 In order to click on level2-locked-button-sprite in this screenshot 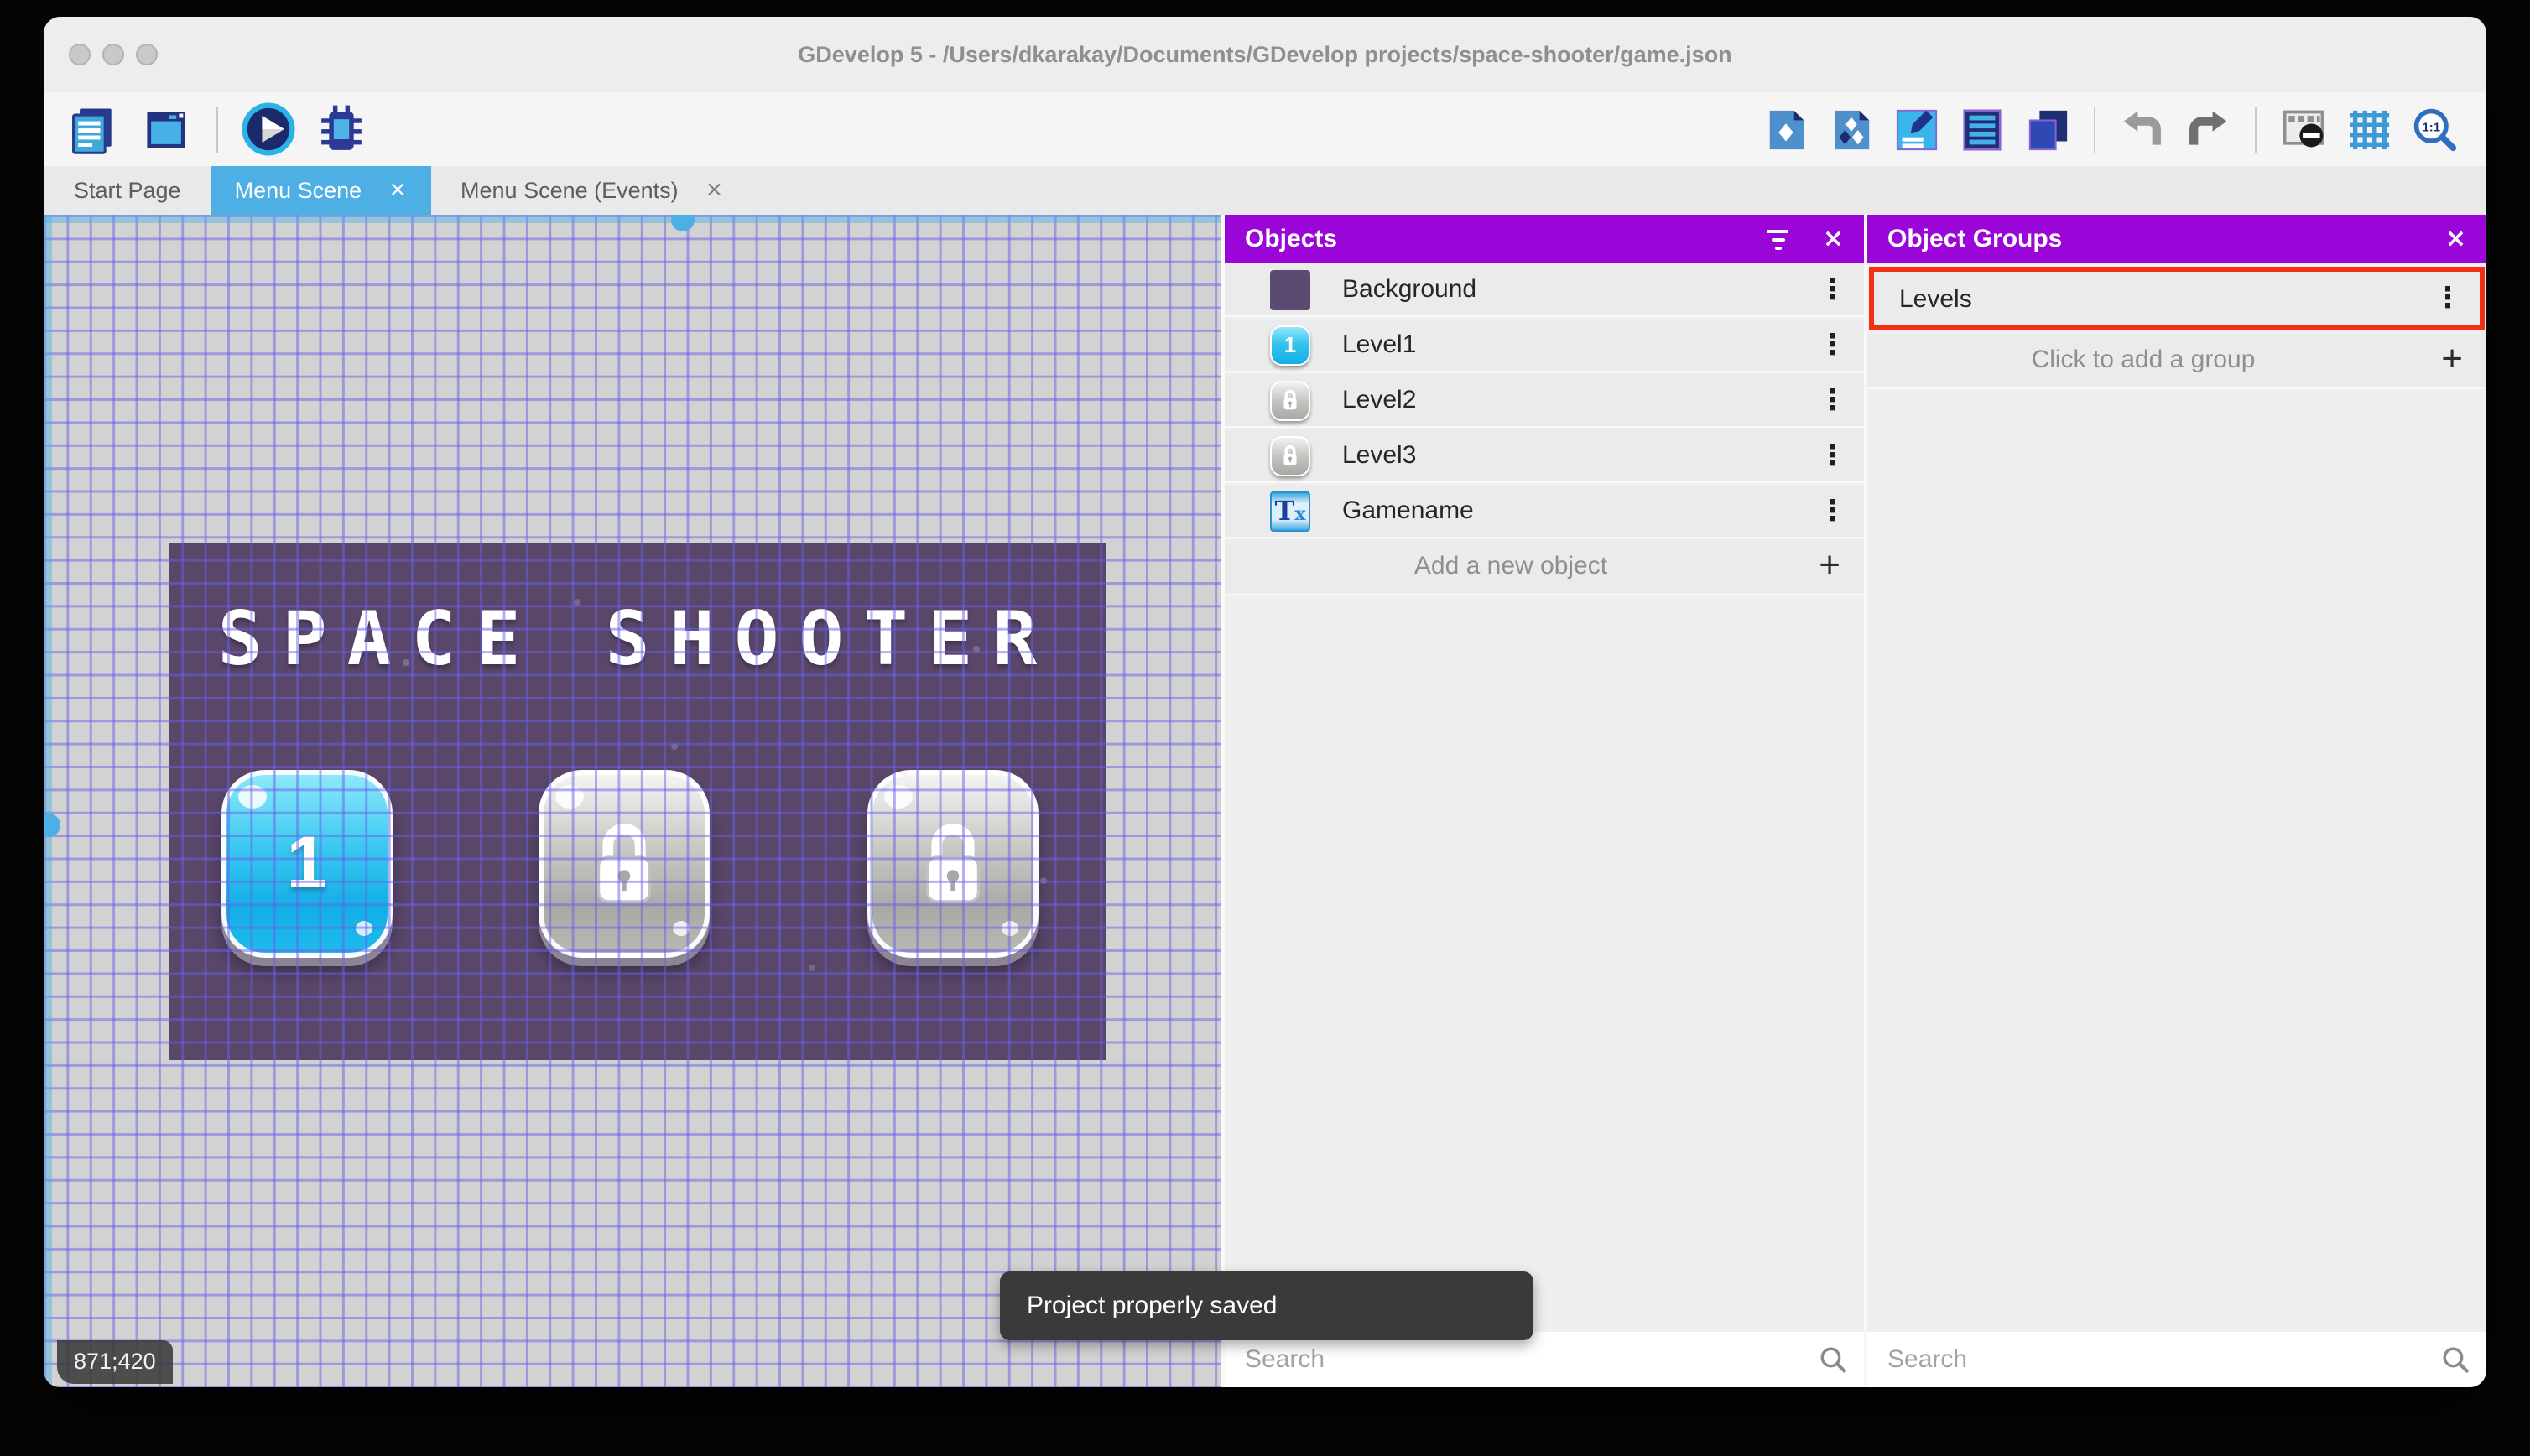, I will do `click(624, 864)`.